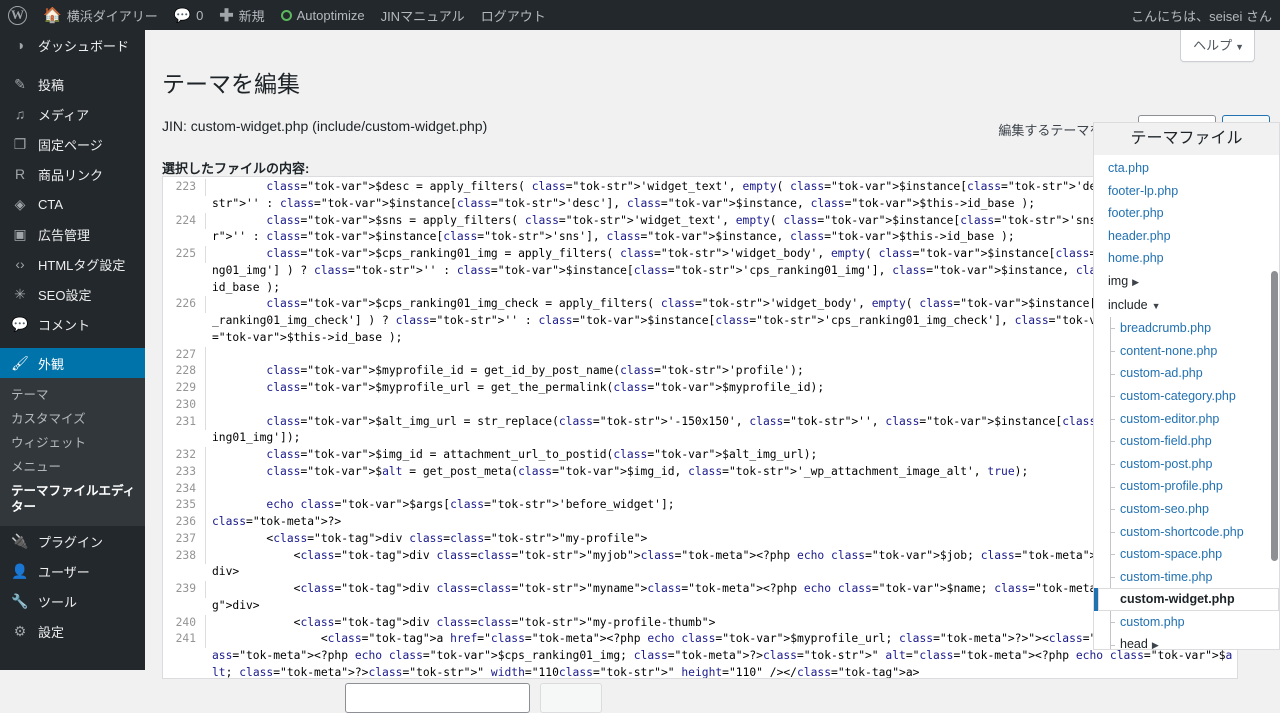  Describe the element at coordinates (1186, 599) in the screenshot. I see `file-tree-item-selected: custom-widget.php` at that location.